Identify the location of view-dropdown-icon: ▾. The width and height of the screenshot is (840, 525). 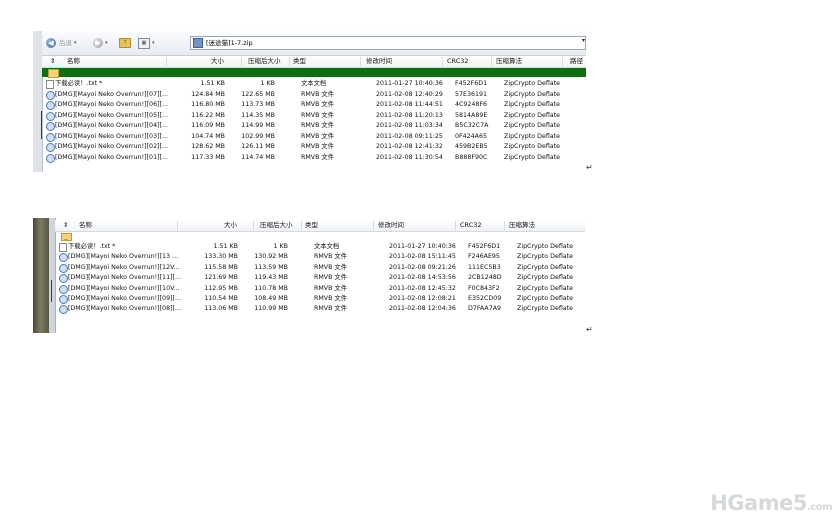
(153, 43).